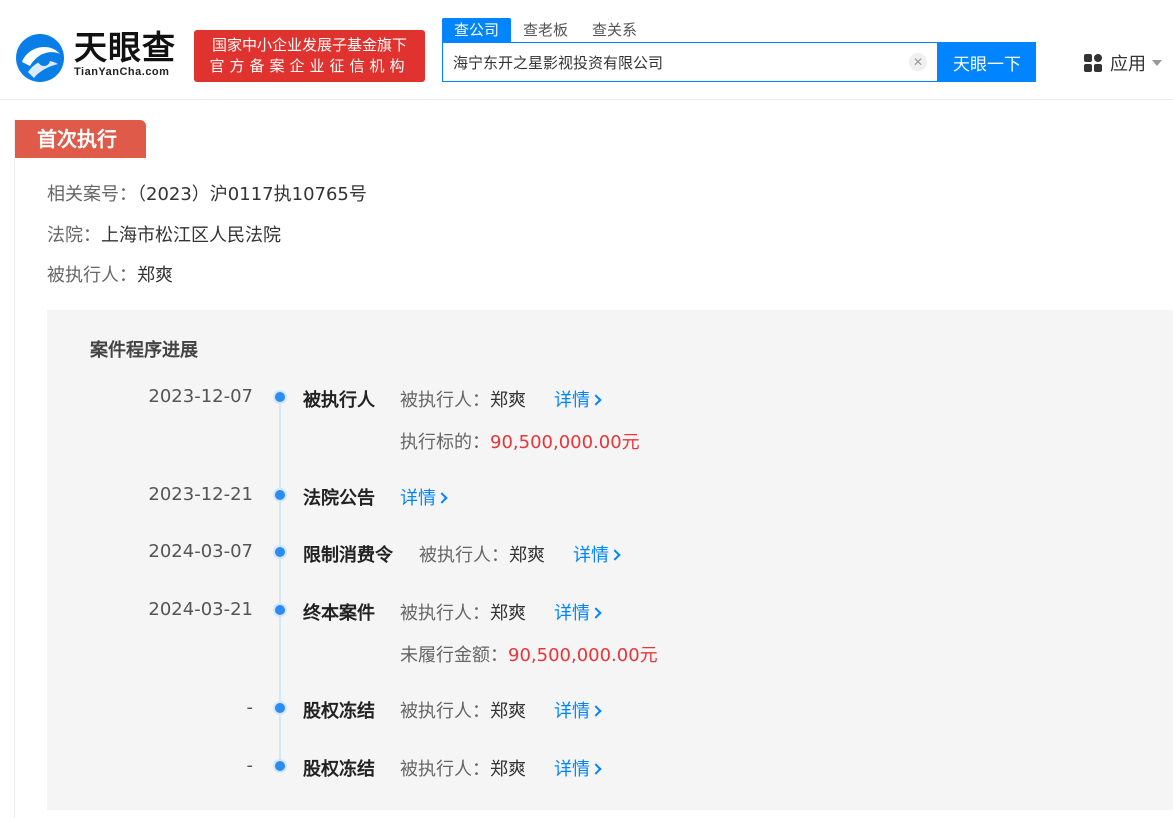 The image size is (1173, 818). What do you see at coordinates (155, 275) in the screenshot?
I see `subject-value: 郑爽` at bounding box center [155, 275].